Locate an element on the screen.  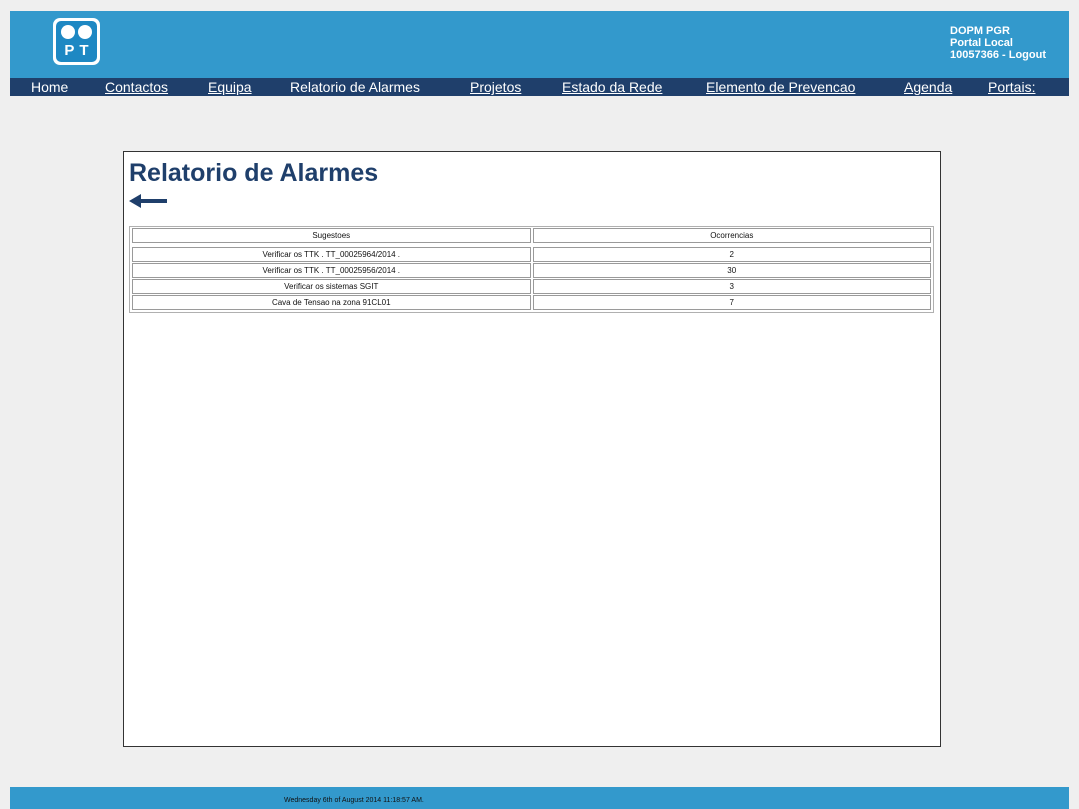
table-row: Verificar os sistemas SGIT 3 is located at coordinates (531, 286).